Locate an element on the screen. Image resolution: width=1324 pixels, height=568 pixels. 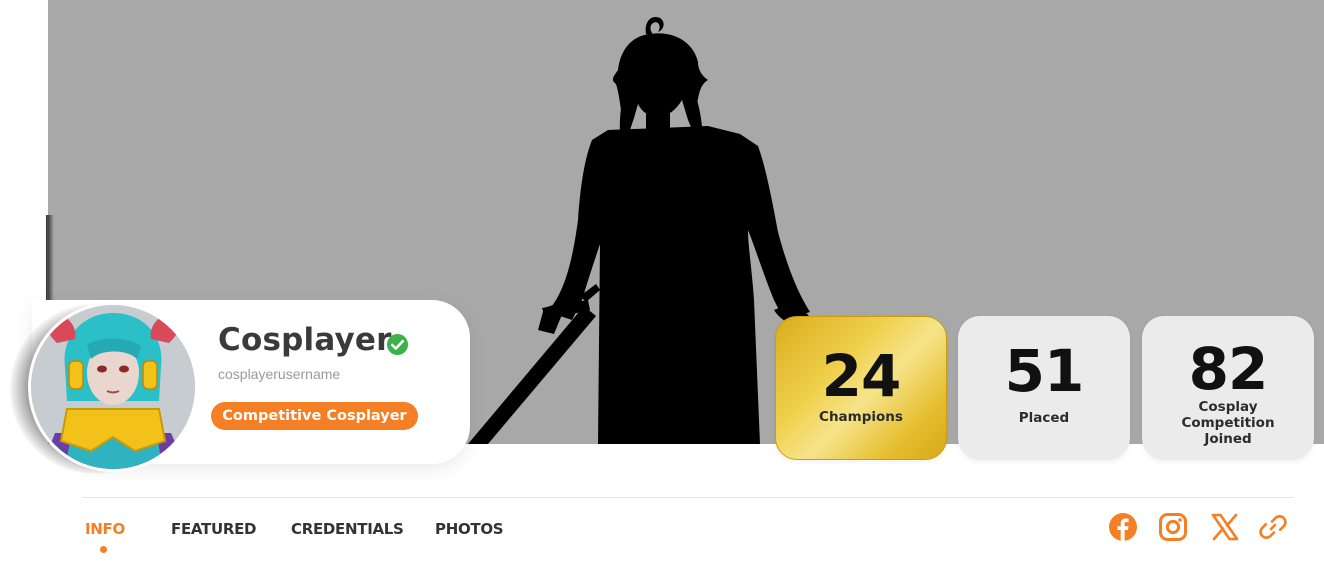
stat-card-competitions: 82 Cosplay Competition Joined is located at coordinates (1228, 388).